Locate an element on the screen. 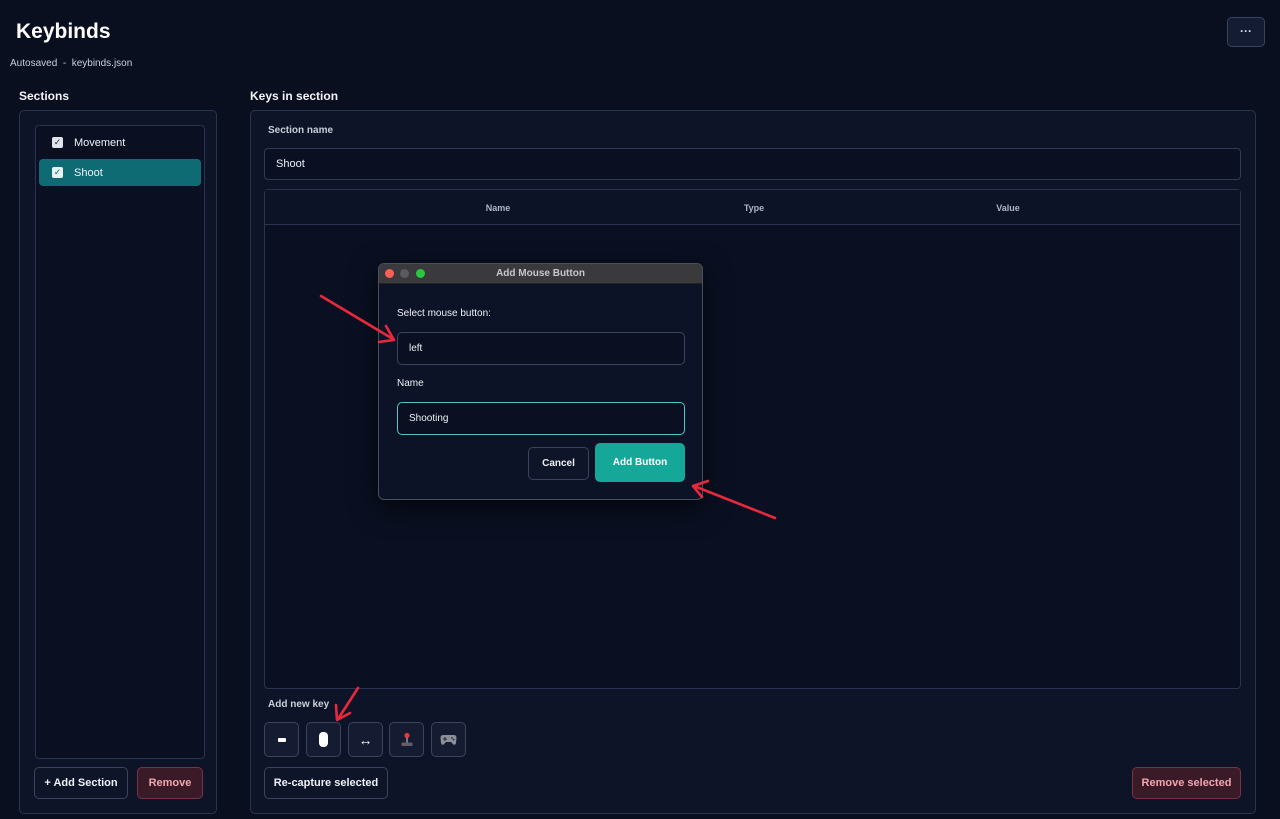 The width and height of the screenshot is (1280, 819). autosave-status: Autosaved - keybinds.json is located at coordinates (71, 63).